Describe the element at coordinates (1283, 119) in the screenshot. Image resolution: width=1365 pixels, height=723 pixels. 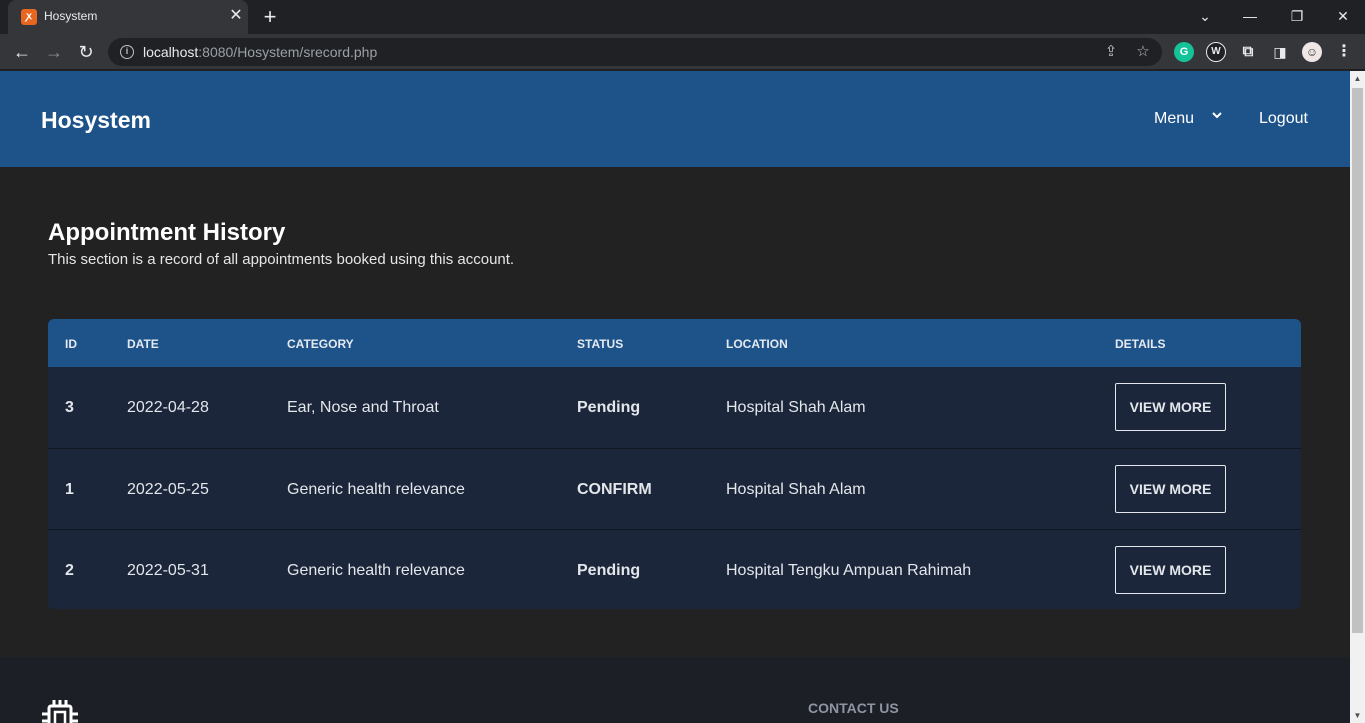
I see `logout-link: Logout` at that location.